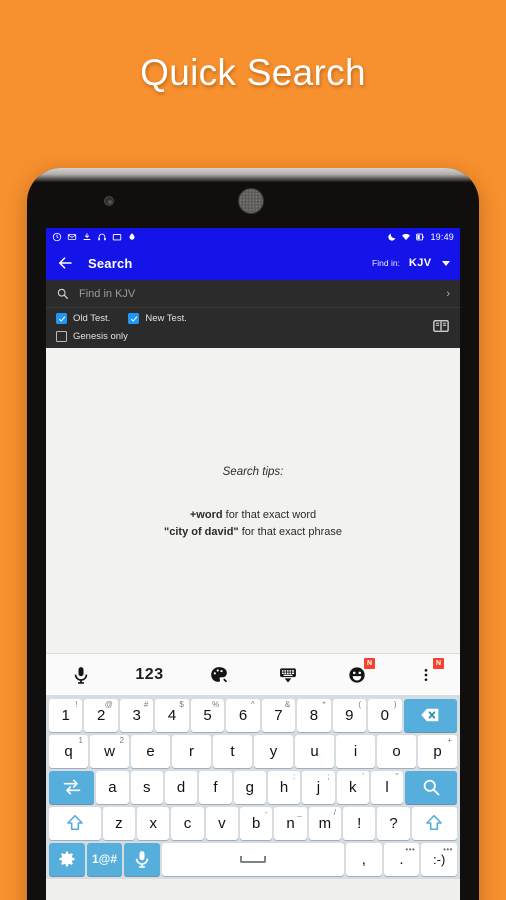 This screenshot has height=900, width=506. I want to click on key-i: i, so click(355, 751).